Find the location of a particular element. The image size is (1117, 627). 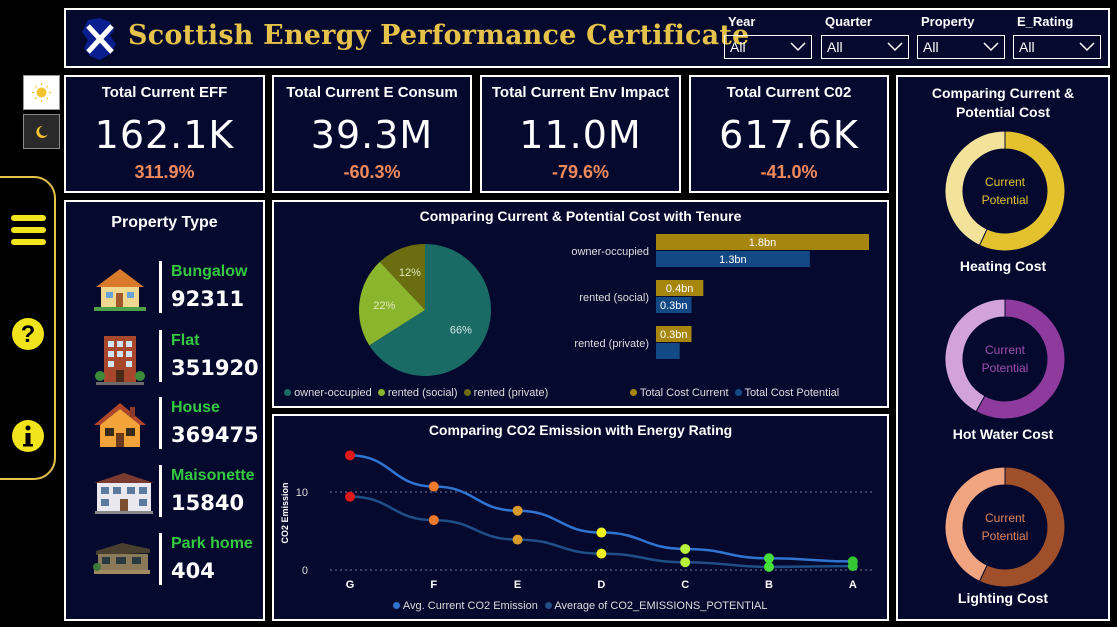

bungalow-icon is located at coordinates (120, 290).